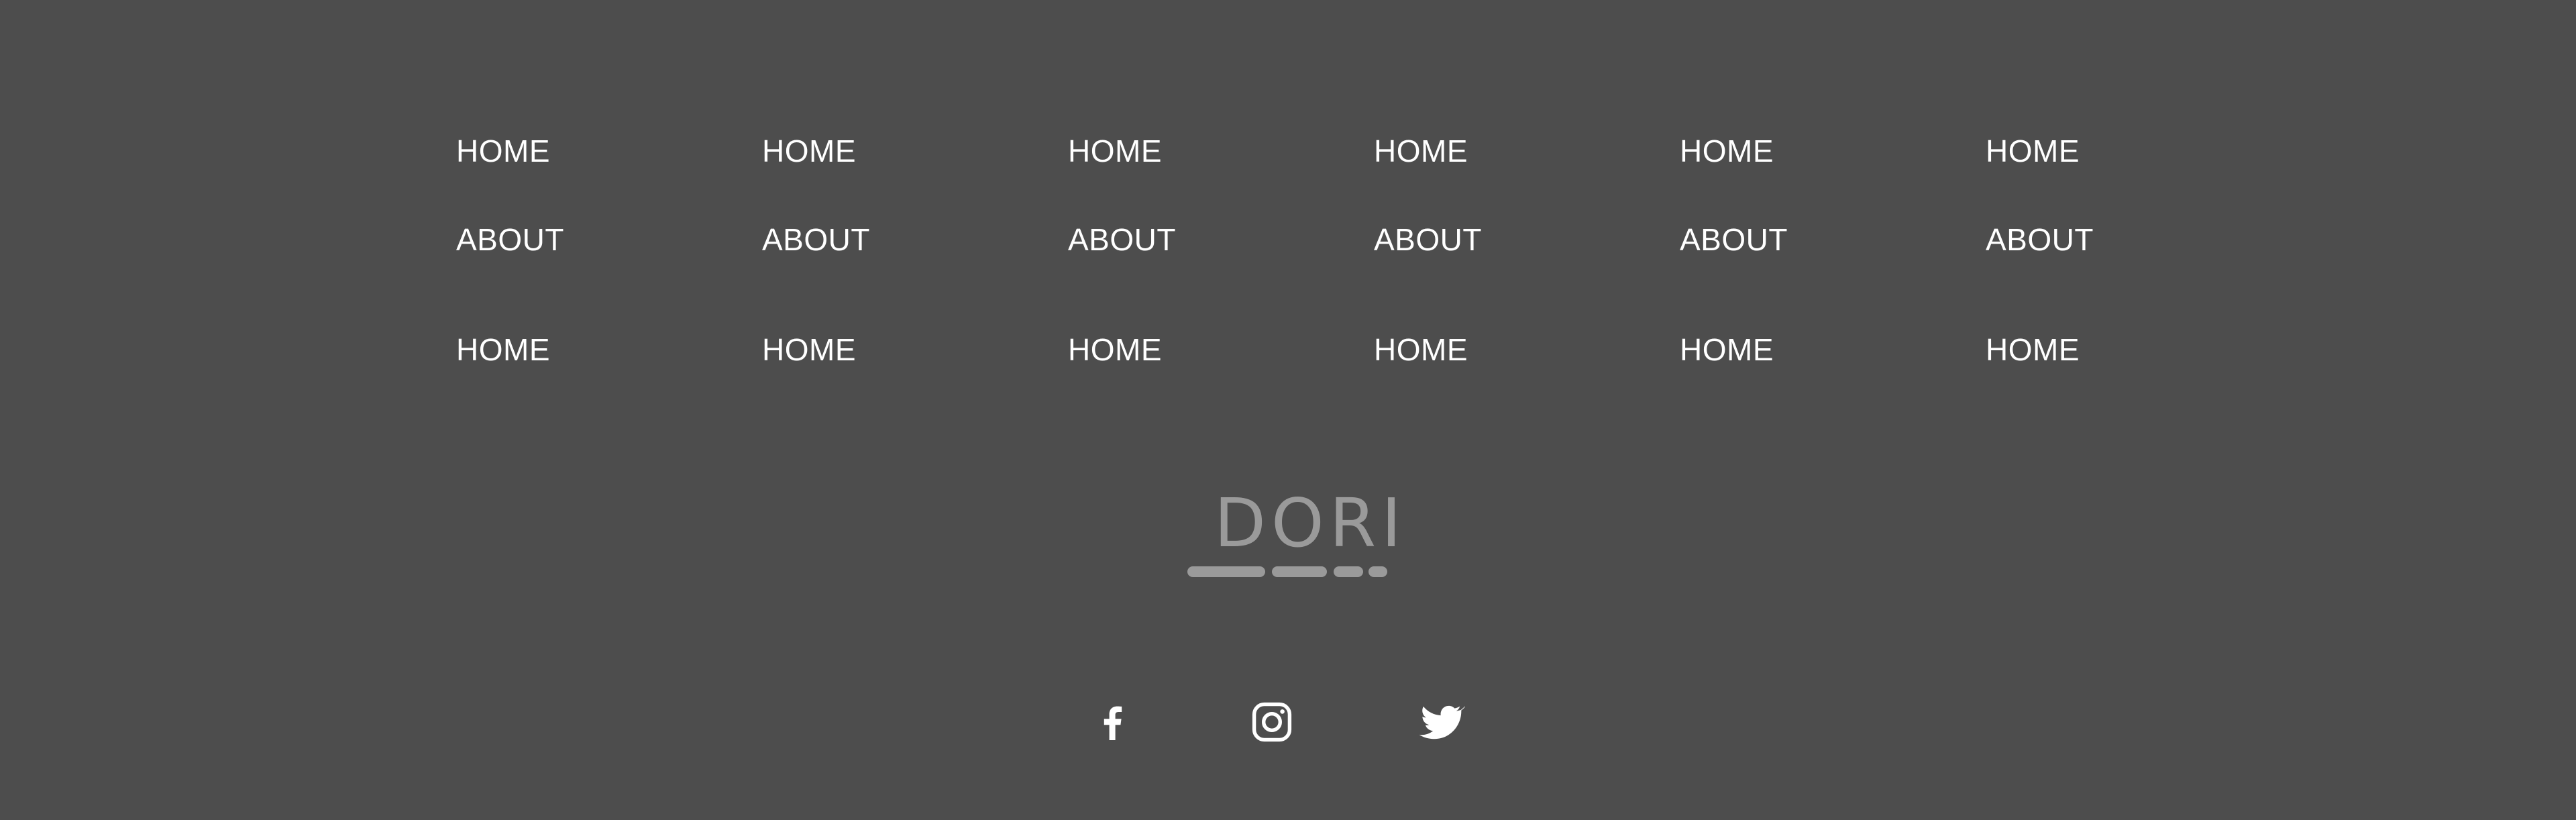 Image resolution: width=2576 pixels, height=820 pixels. I want to click on nav-column-1: HOME ABOUT HOME, so click(590, 201).